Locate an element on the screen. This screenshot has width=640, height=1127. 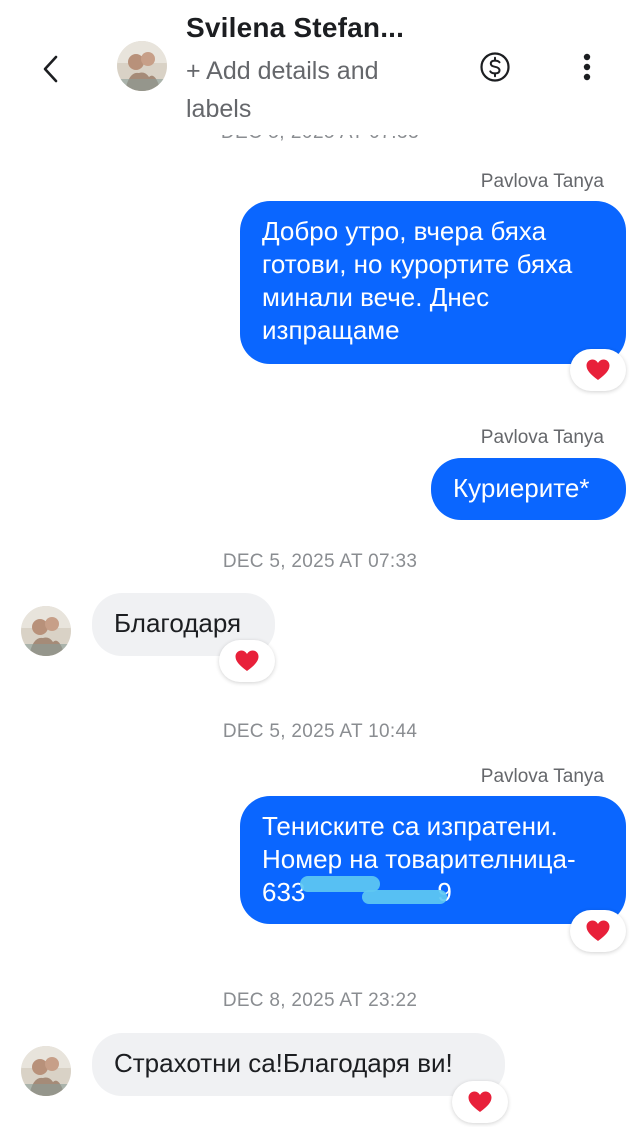
redaction-mark is located at coordinates (404, 897).